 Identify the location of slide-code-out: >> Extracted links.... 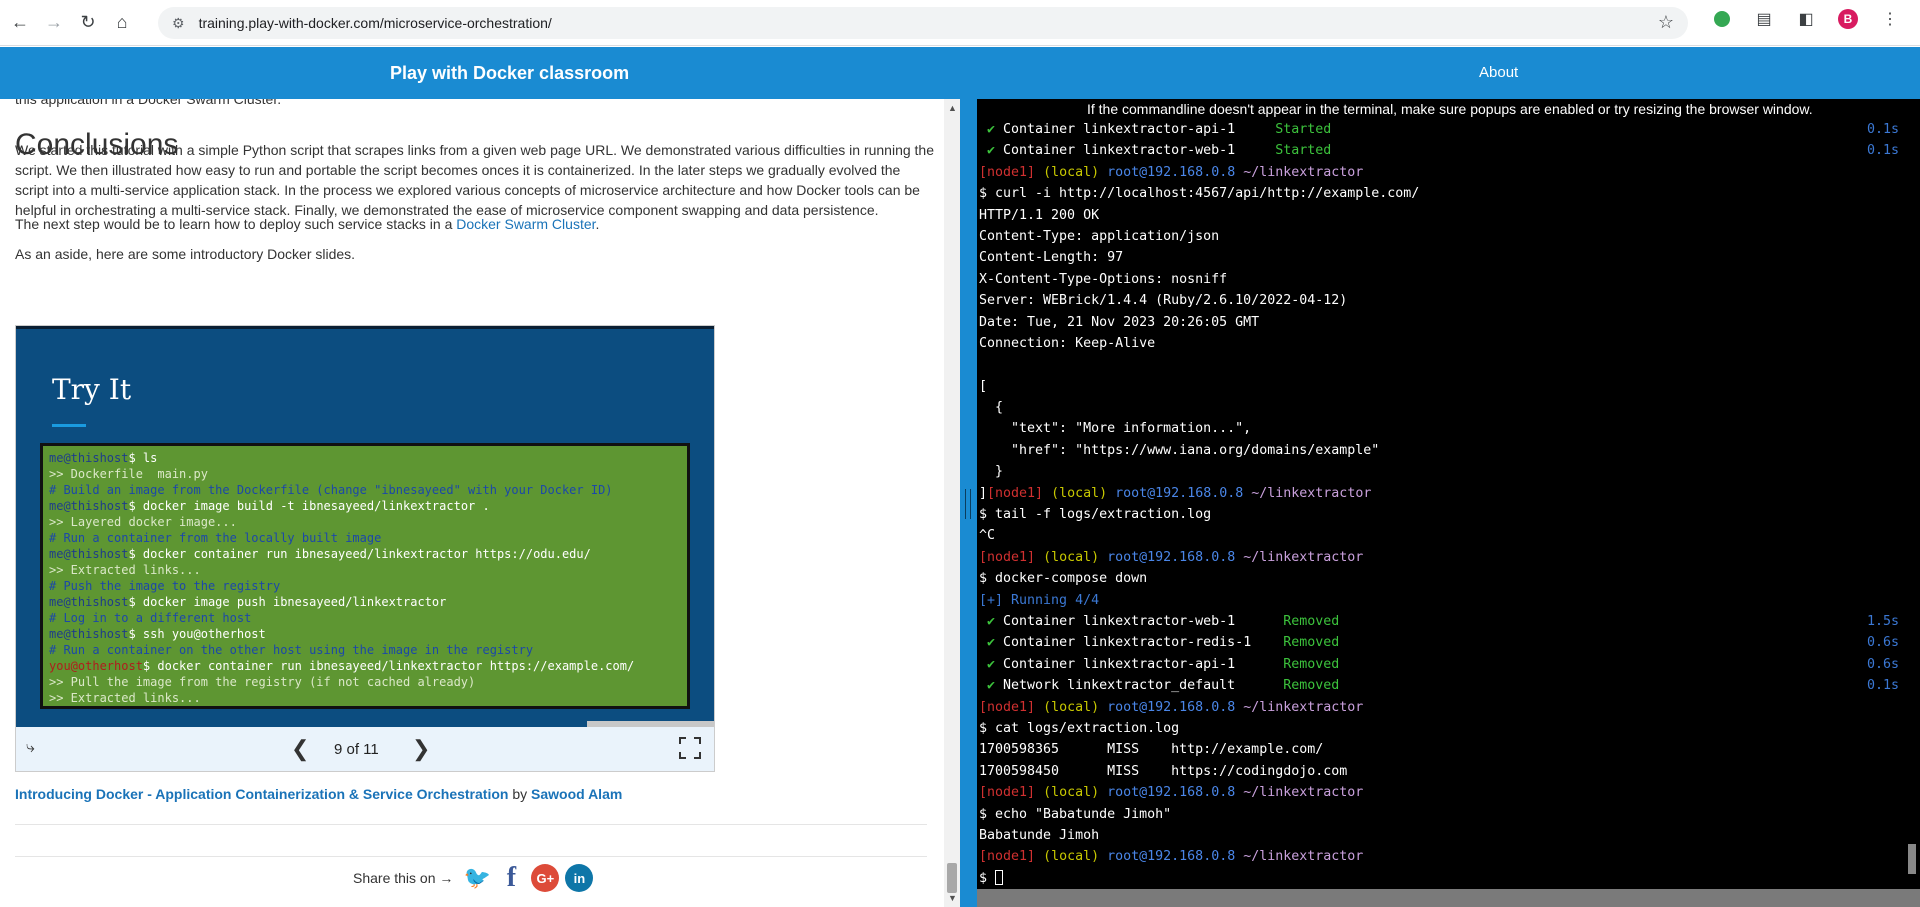
(125, 698).